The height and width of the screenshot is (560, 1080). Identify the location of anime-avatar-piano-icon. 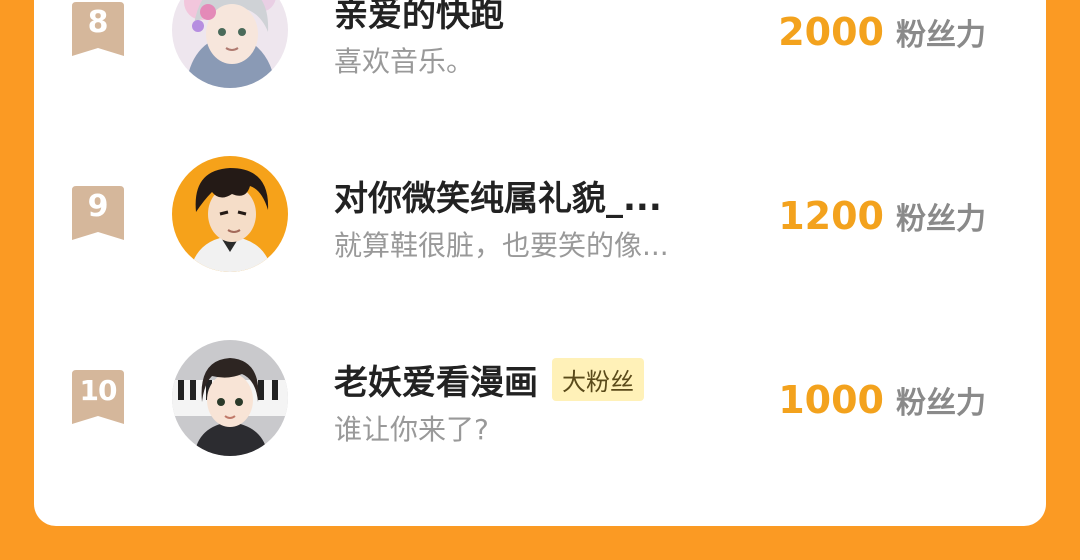
(230, 398).